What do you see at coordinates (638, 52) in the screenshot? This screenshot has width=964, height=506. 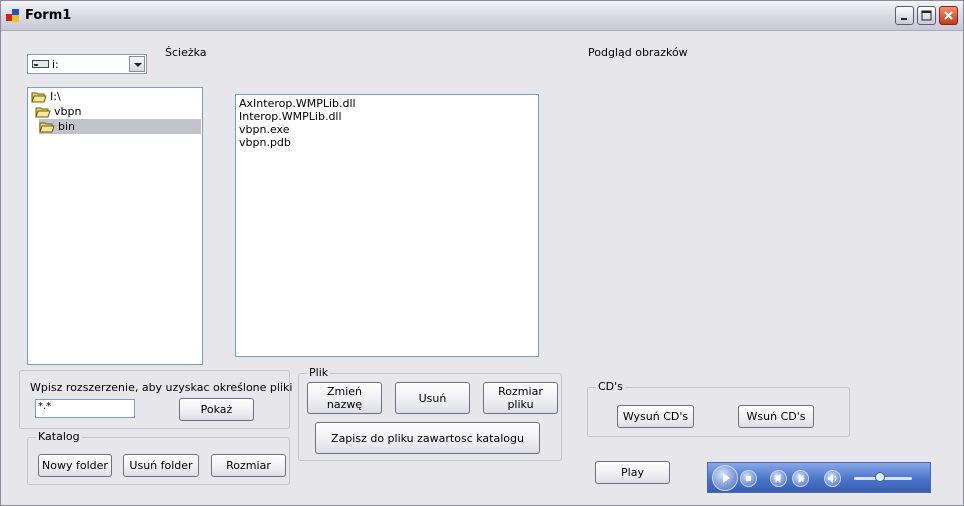 I see `preview-label: Podgląd obrazków` at bounding box center [638, 52].